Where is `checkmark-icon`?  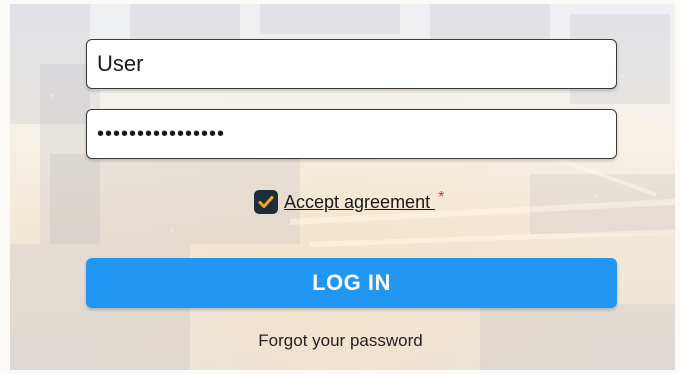 checkmark-icon is located at coordinates (266, 202).